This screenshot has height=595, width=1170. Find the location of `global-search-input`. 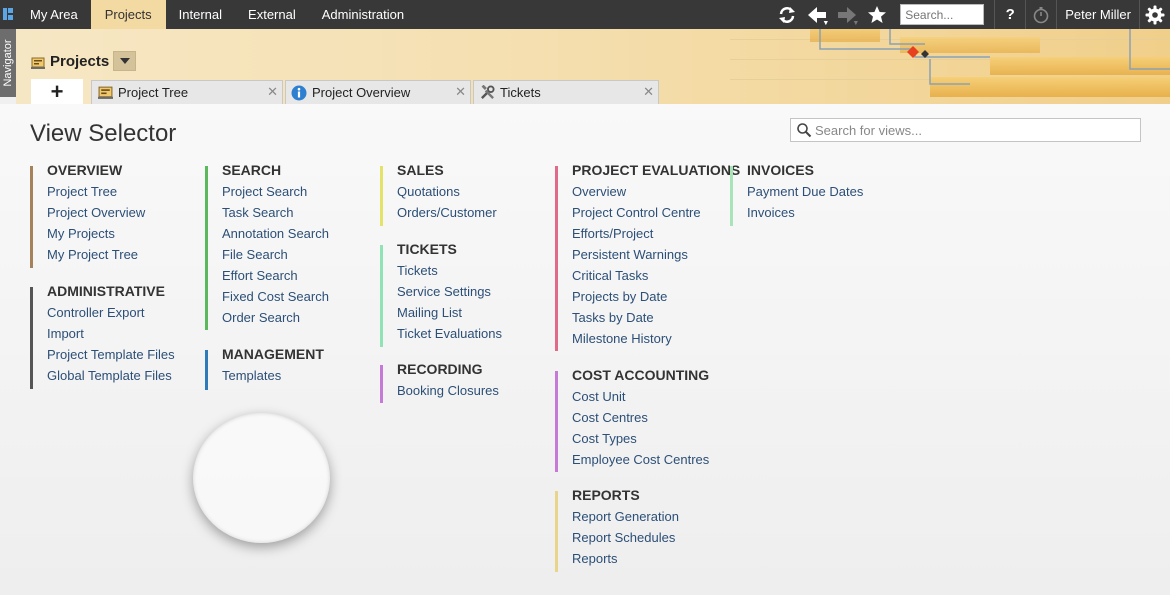

global-search-input is located at coordinates (942, 14).